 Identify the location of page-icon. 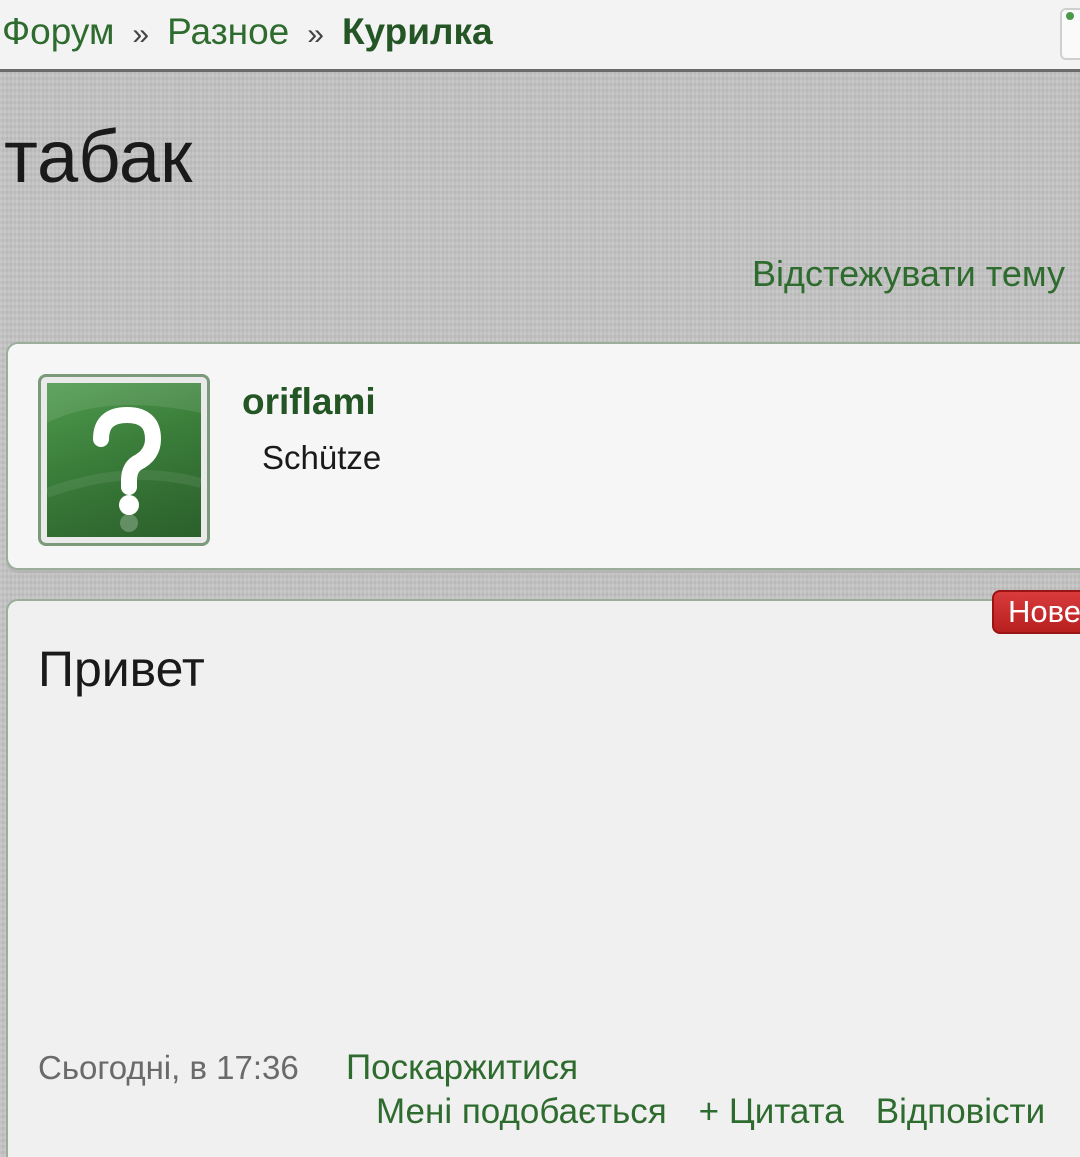
(1070, 34).